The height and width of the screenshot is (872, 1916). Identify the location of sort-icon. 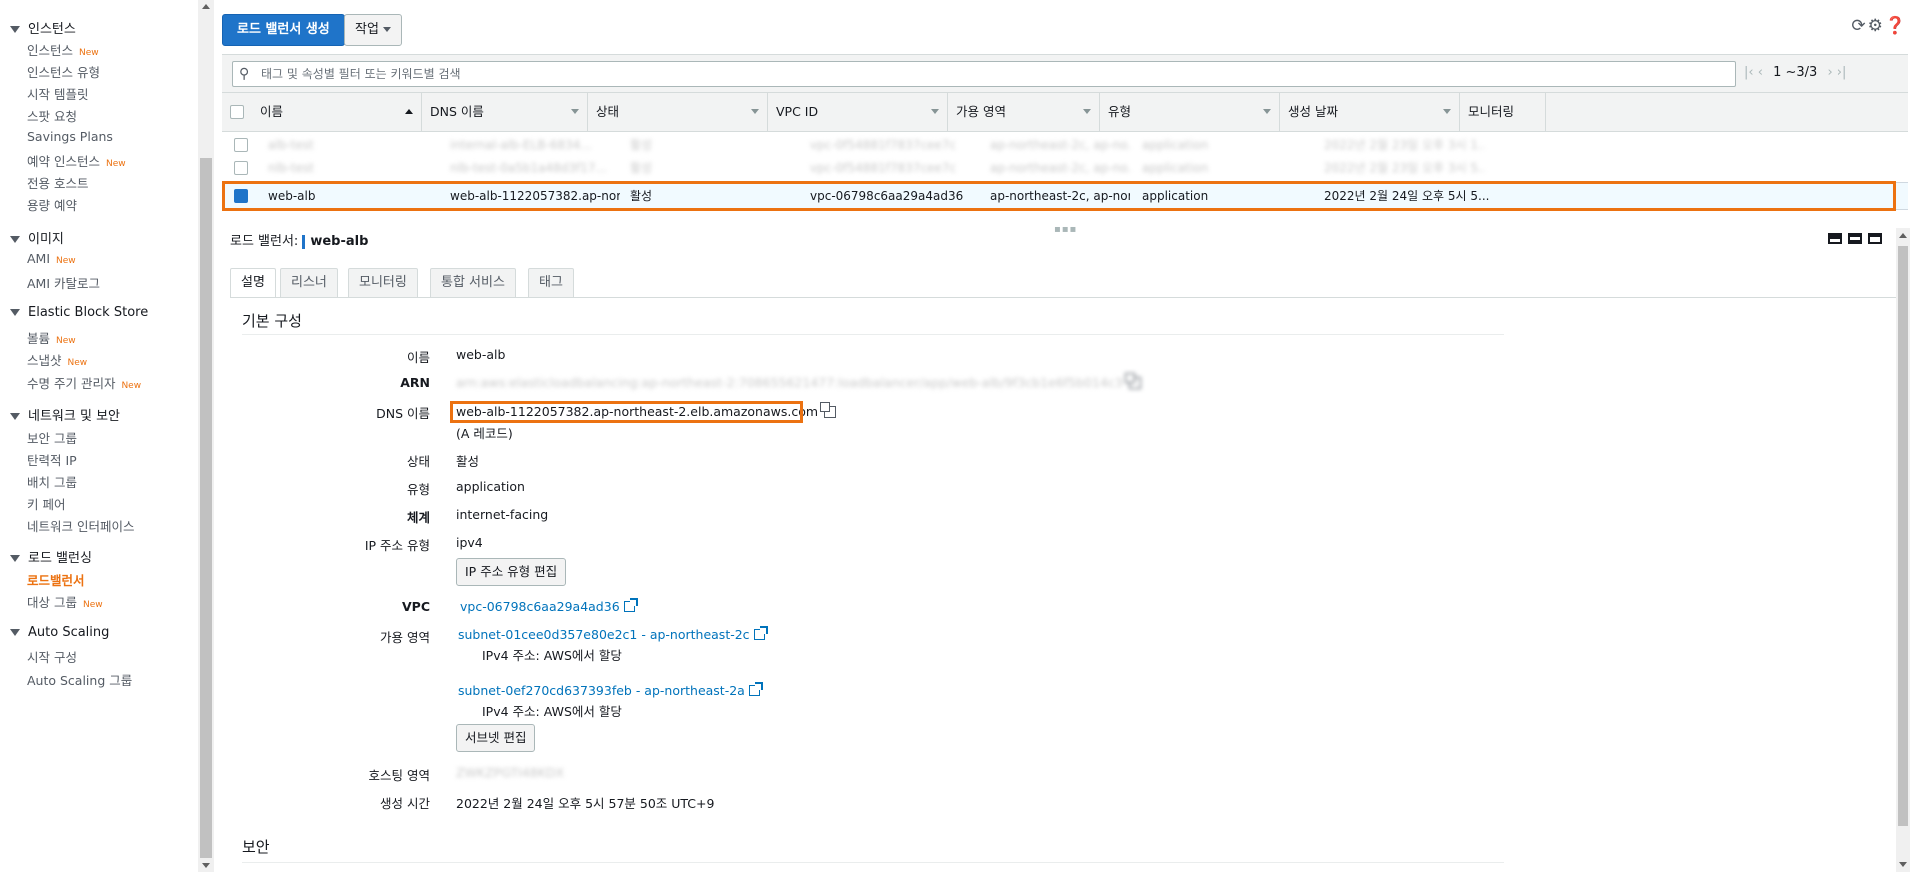
(1087, 111).